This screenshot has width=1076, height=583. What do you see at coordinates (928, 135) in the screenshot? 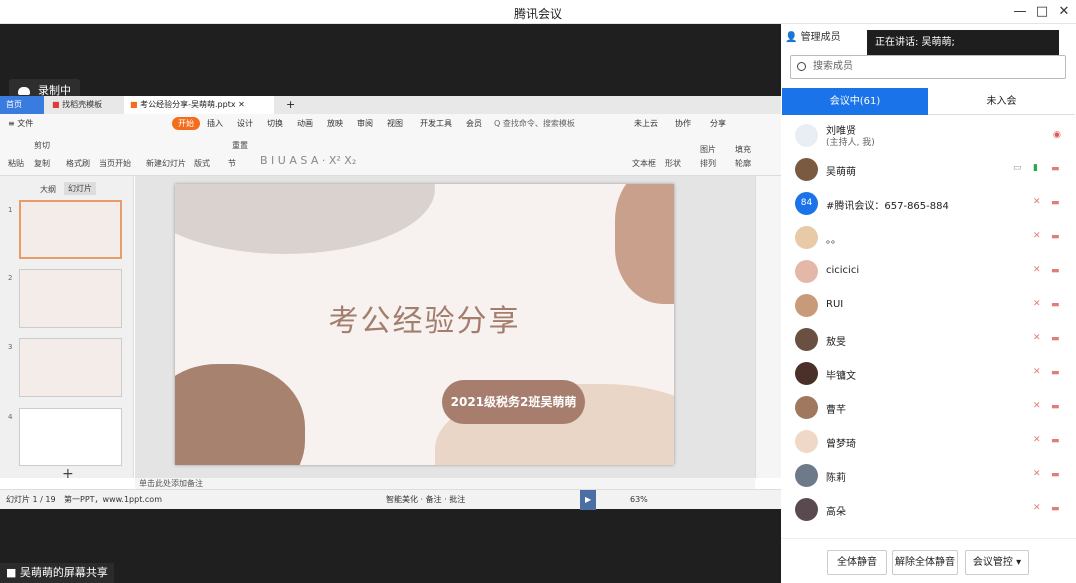
I see `member-row: 刘唯贤 (主持人, 我) ◉` at bounding box center [928, 135].